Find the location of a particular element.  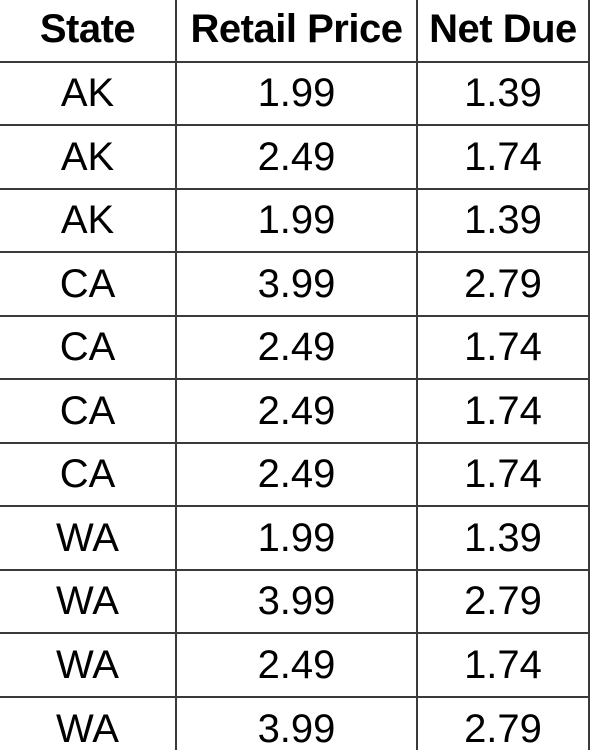

column-header-retail-price: Retail Price is located at coordinates (297, 31).